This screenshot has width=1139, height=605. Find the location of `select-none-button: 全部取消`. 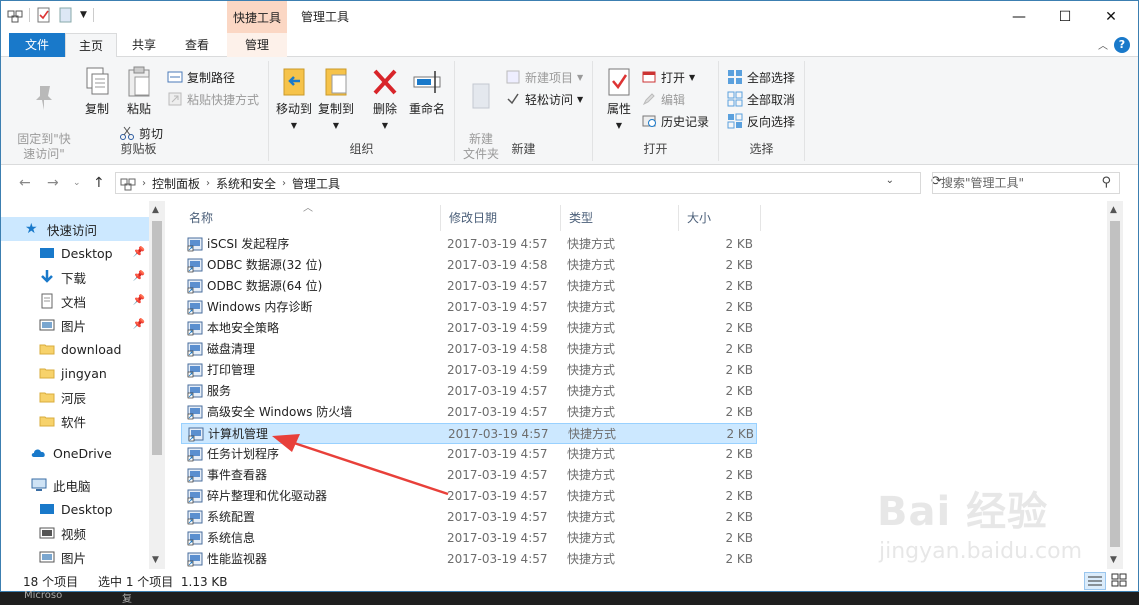

select-none-button: 全部取消 is located at coordinates (761, 99).